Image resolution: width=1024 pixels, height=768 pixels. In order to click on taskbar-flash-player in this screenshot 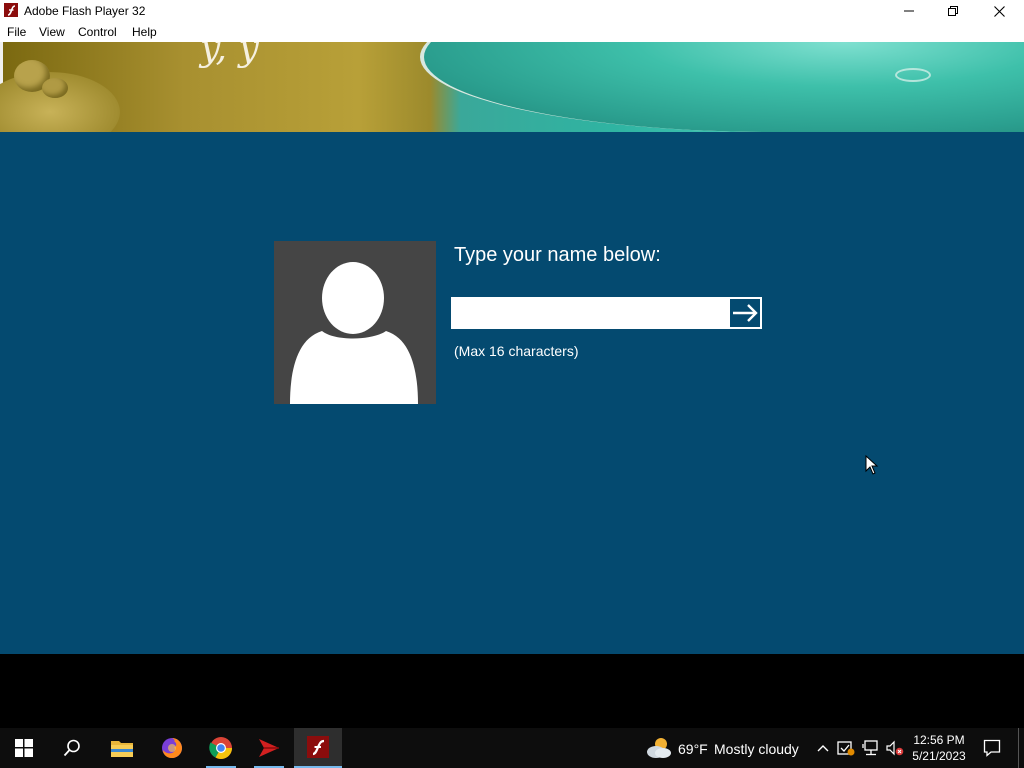, I will do `click(318, 748)`.